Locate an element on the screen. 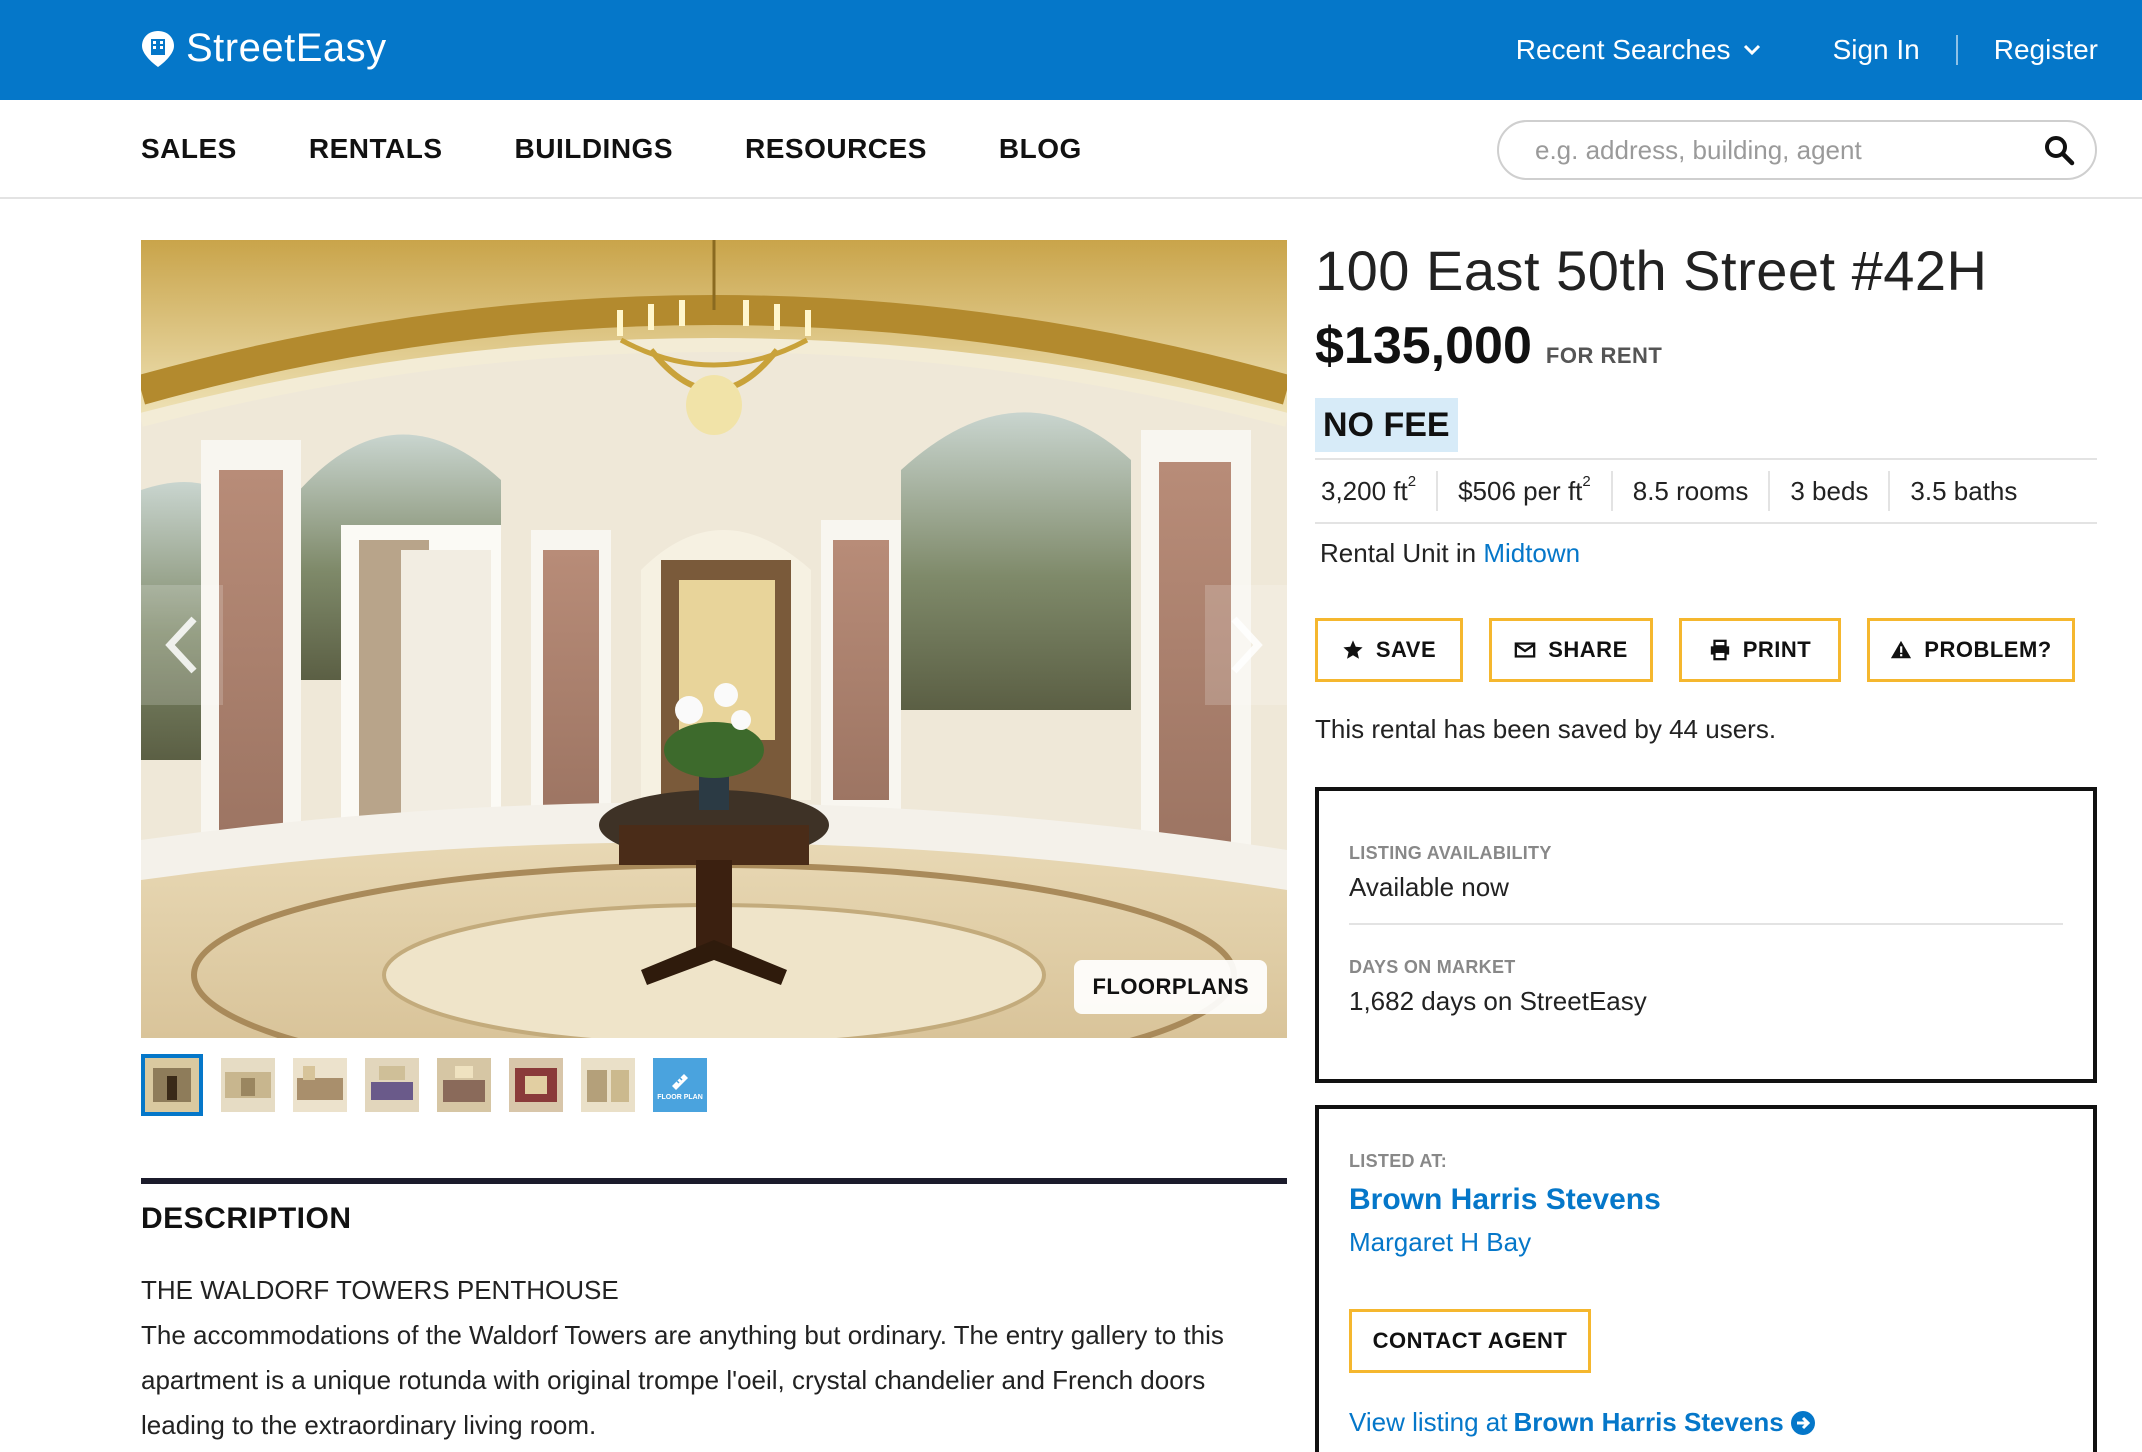 Image resolution: width=2142 pixels, height=1452 pixels. description-title-line: THE WALDORF TOWERS PENTHOUSE is located at coordinates (380, 1290).